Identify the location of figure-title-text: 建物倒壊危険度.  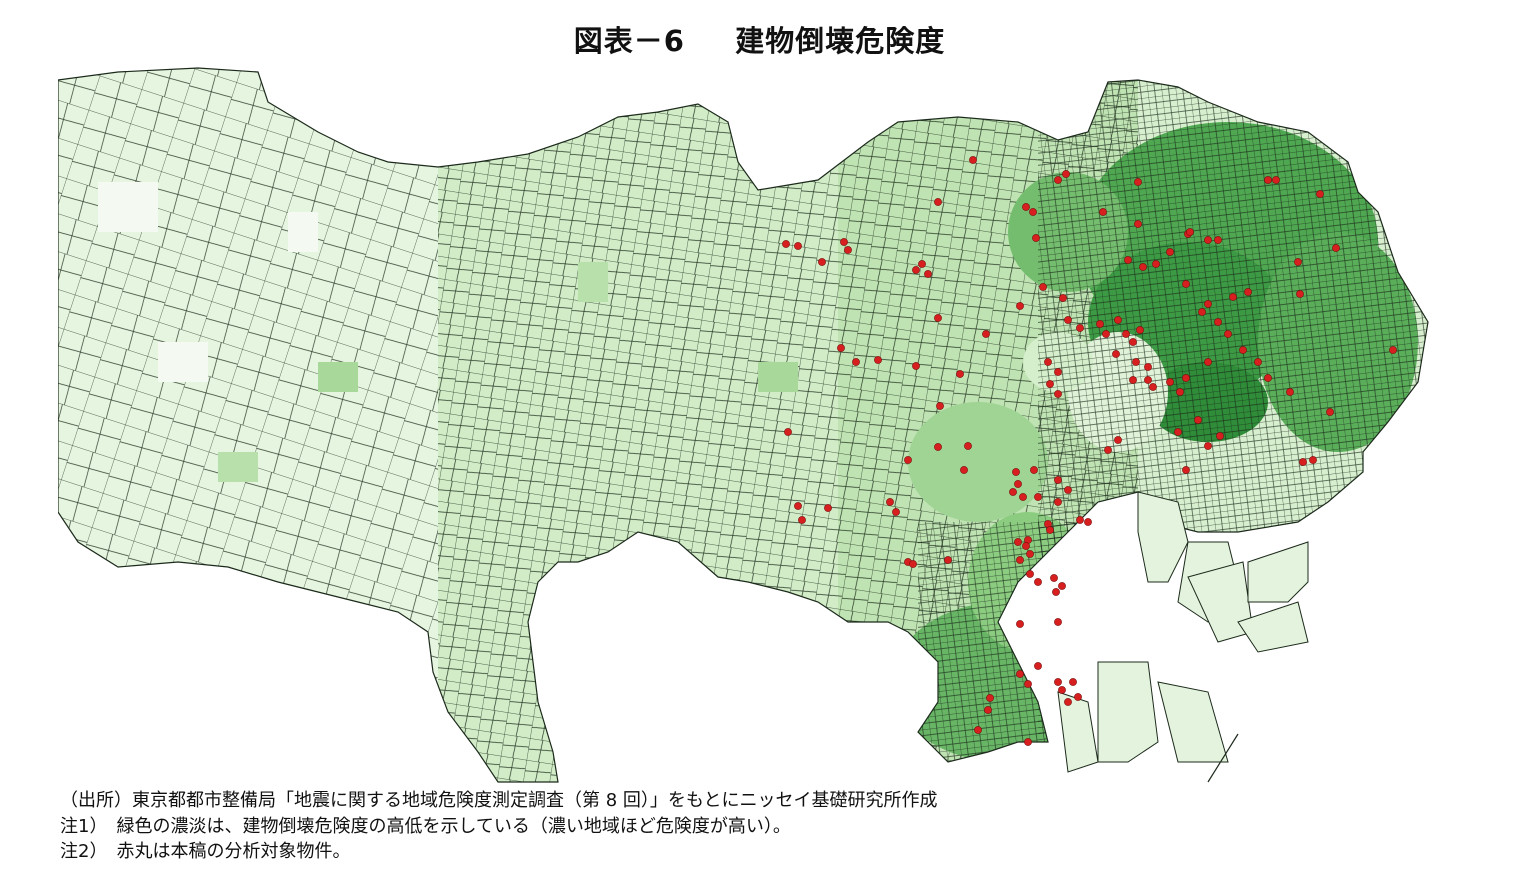
(840, 41).